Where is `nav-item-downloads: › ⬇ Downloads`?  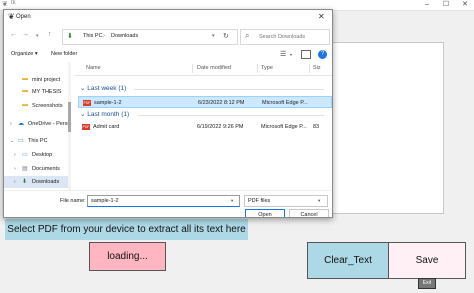 nav-item-downloads: › ⬇ Downloads is located at coordinates (36, 182).